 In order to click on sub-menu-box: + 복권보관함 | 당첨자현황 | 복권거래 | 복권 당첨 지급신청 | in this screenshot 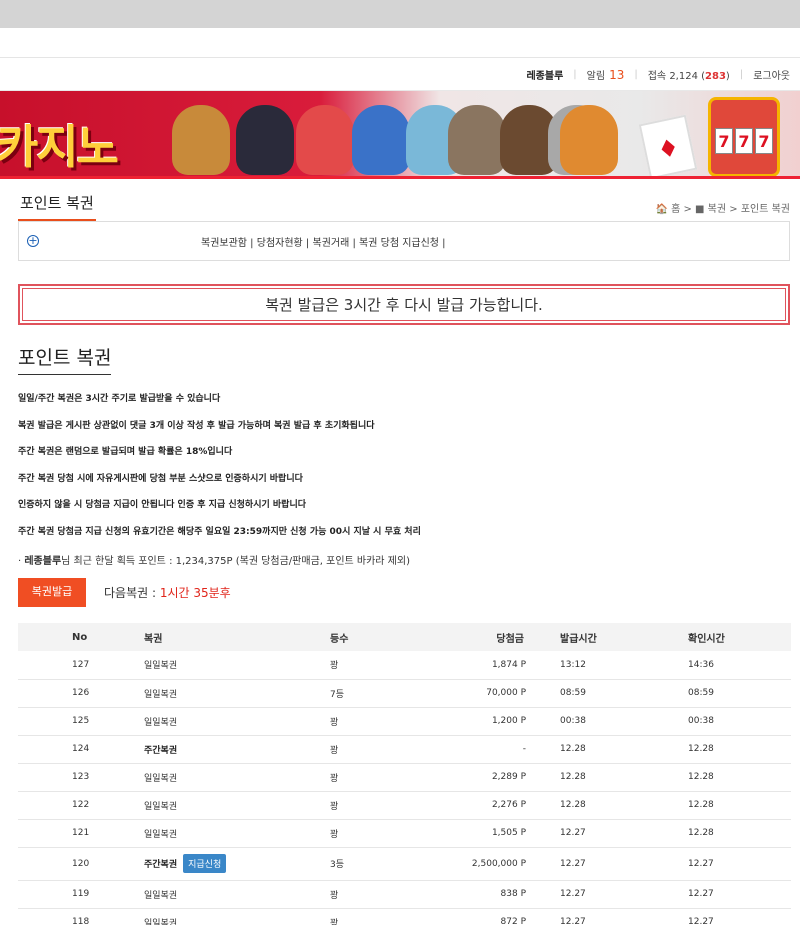, I will do `click(404, 241)`.